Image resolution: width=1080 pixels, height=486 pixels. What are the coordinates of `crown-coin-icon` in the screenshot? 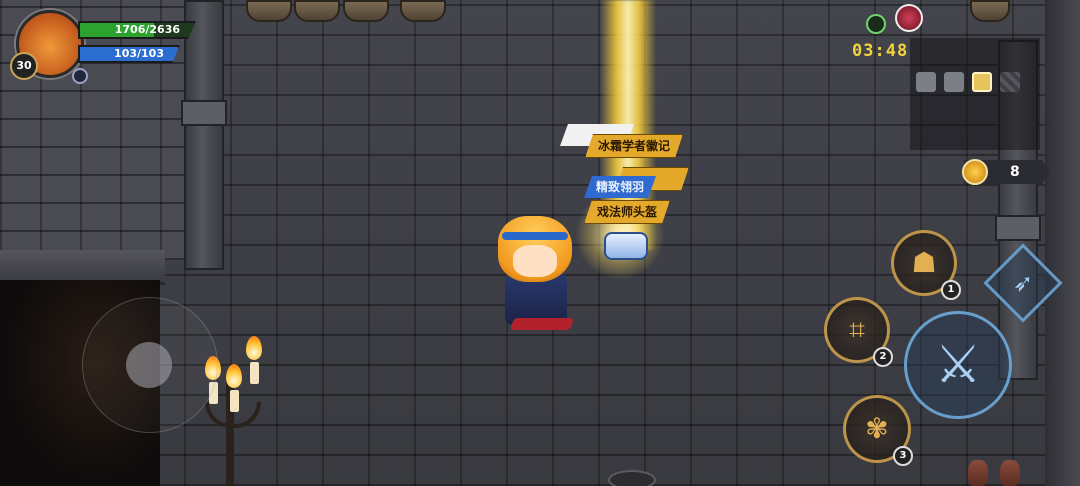 It's located at (975, 172).